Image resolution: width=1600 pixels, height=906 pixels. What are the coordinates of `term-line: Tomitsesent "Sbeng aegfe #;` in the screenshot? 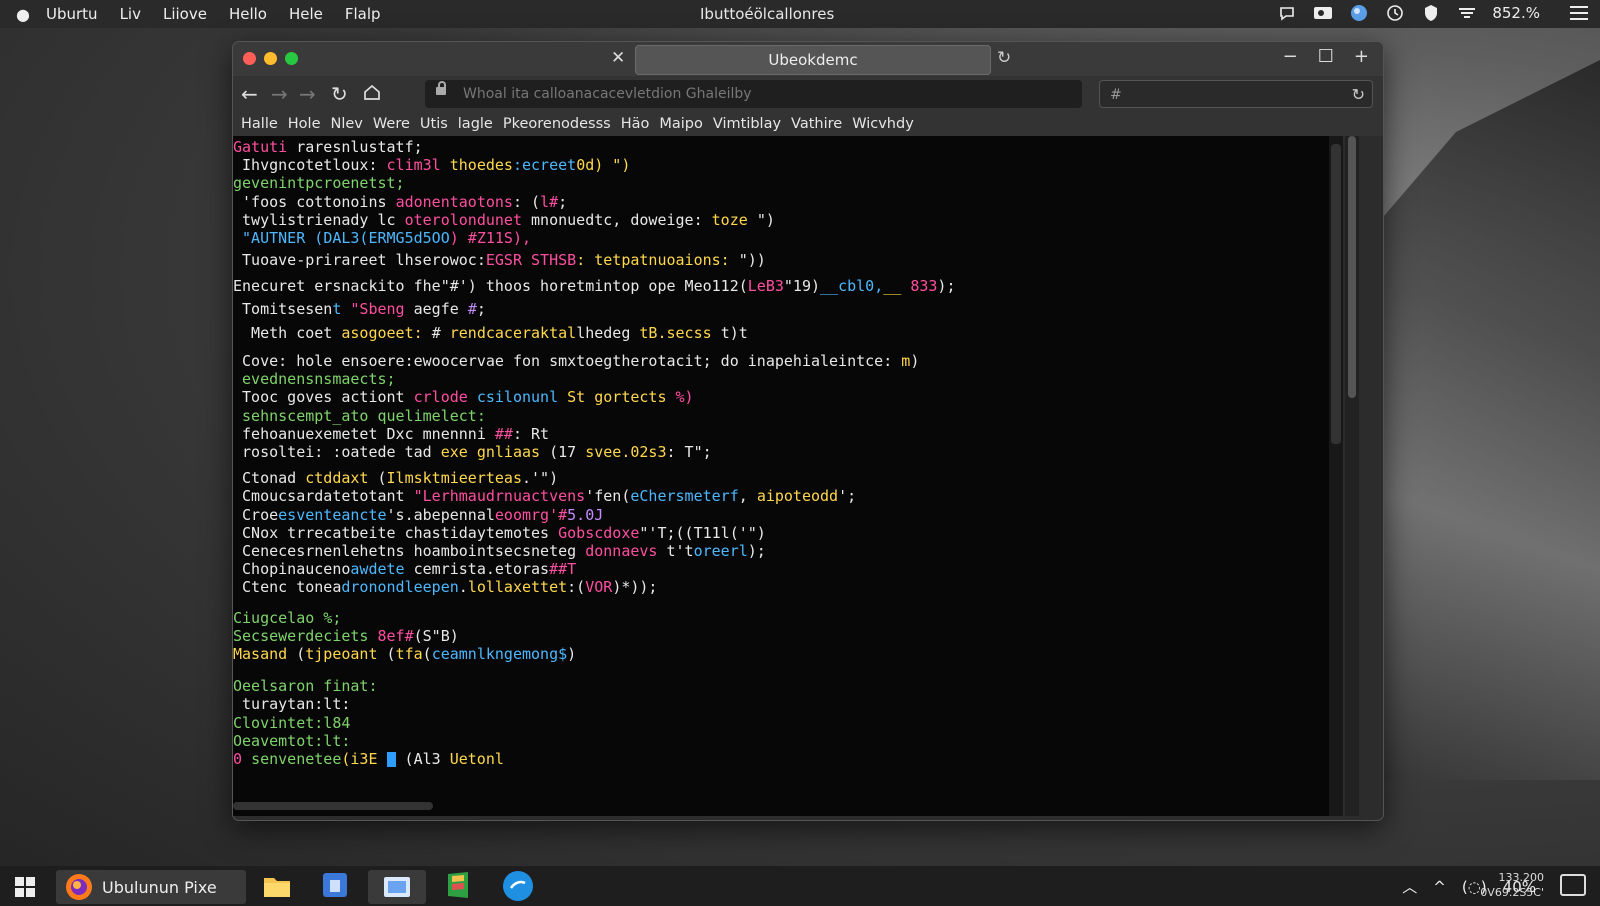 It's located at (359, 308).